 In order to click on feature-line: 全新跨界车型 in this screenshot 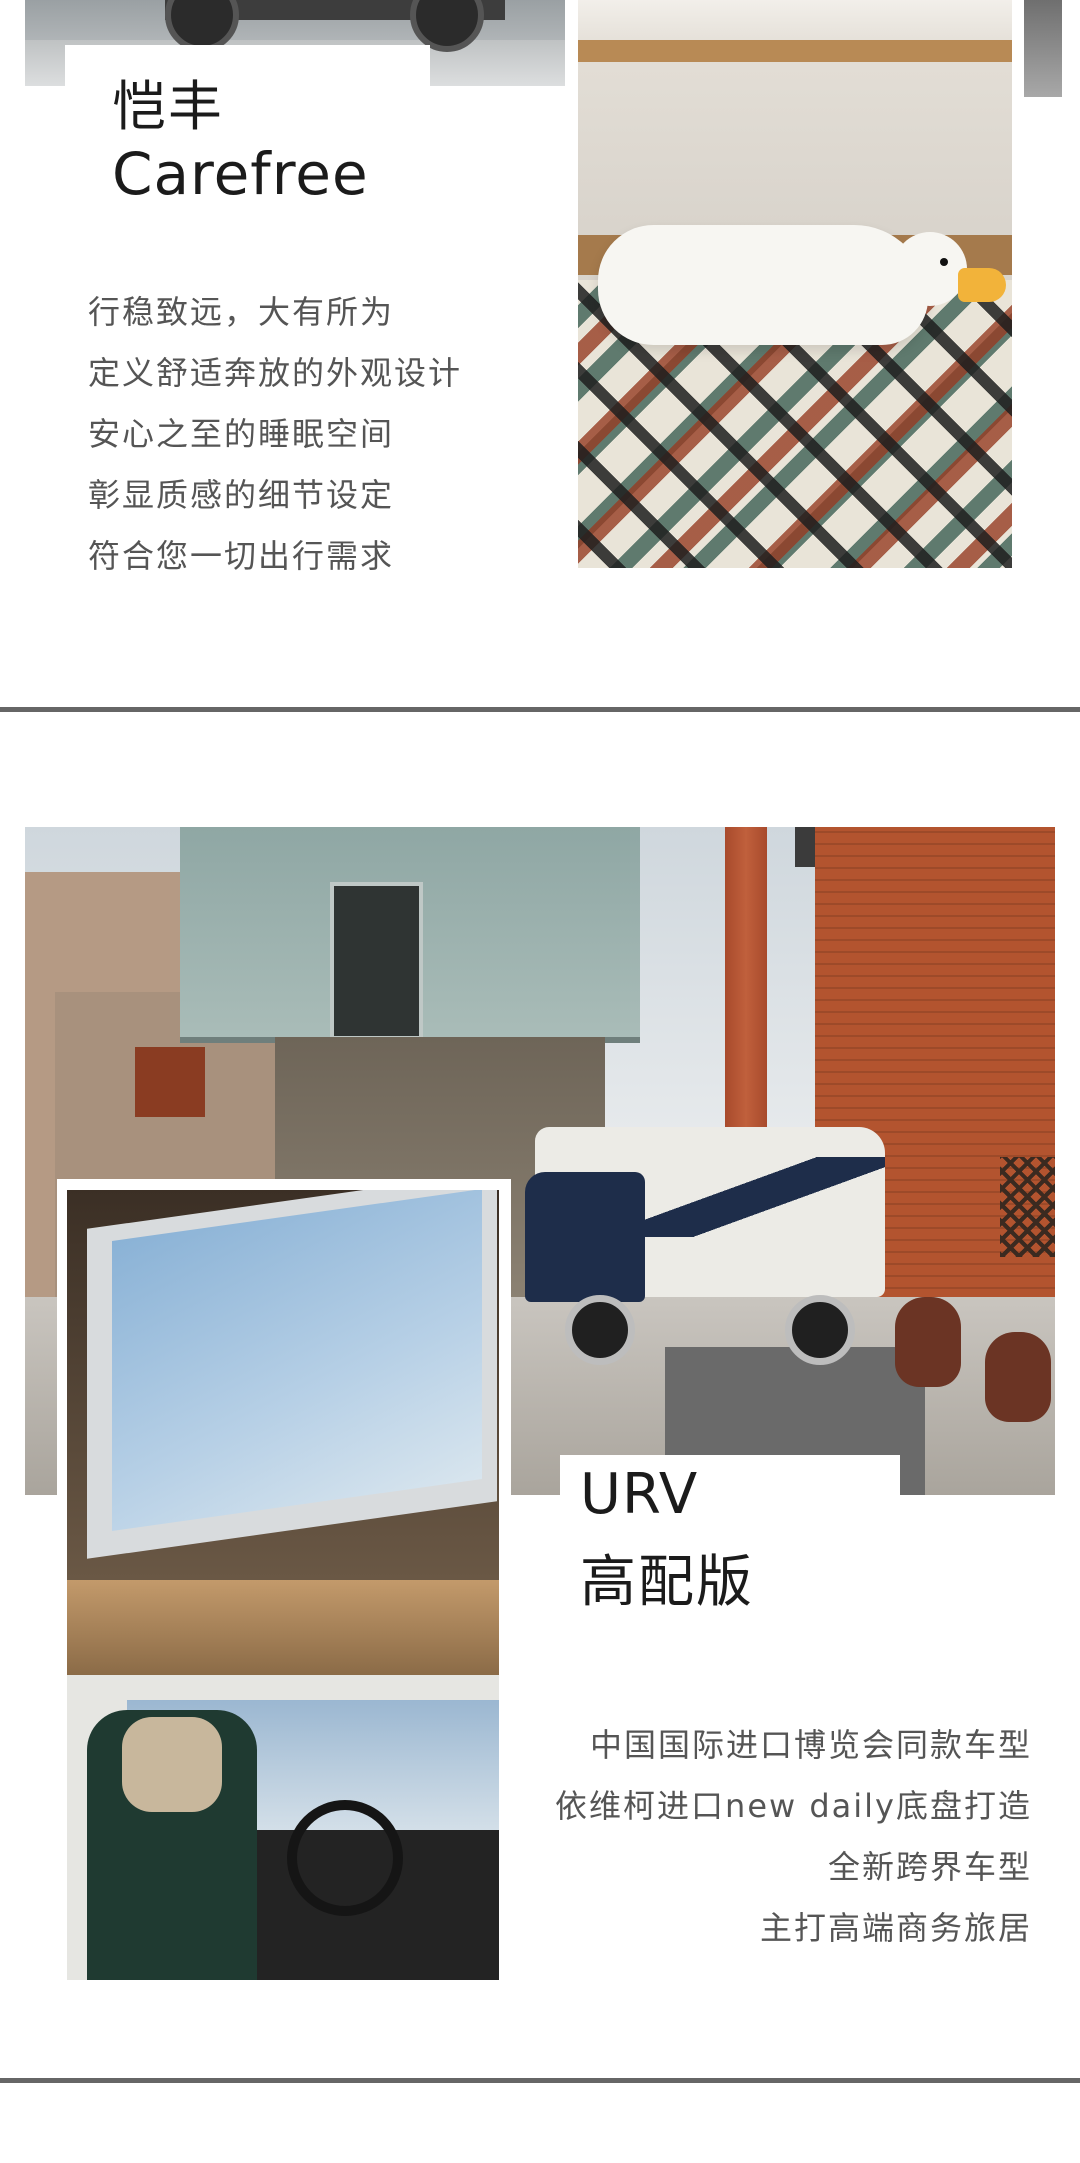, I will do `click(929, 1867)`.